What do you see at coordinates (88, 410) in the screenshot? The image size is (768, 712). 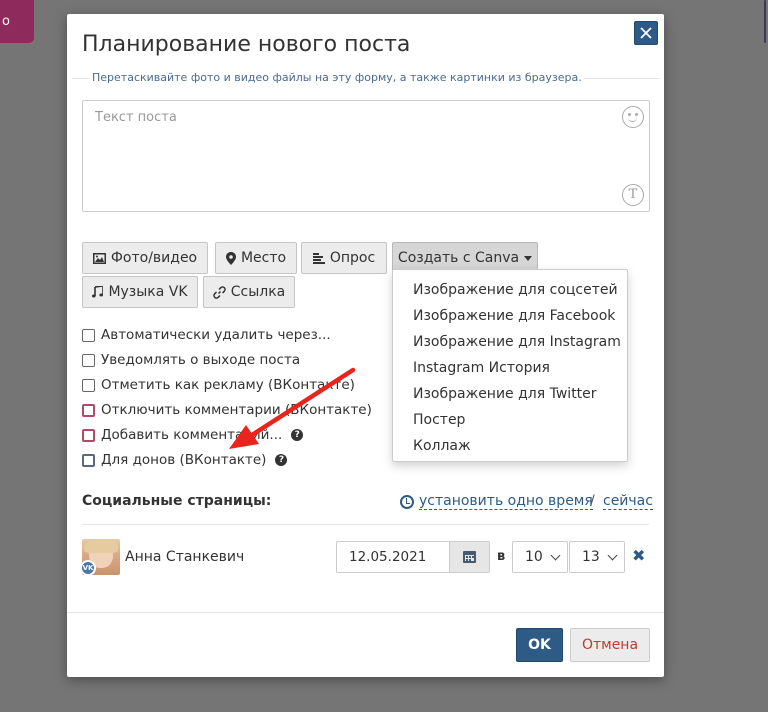 I see `disable-comments-checkbox` at bounding box center [88, 410].